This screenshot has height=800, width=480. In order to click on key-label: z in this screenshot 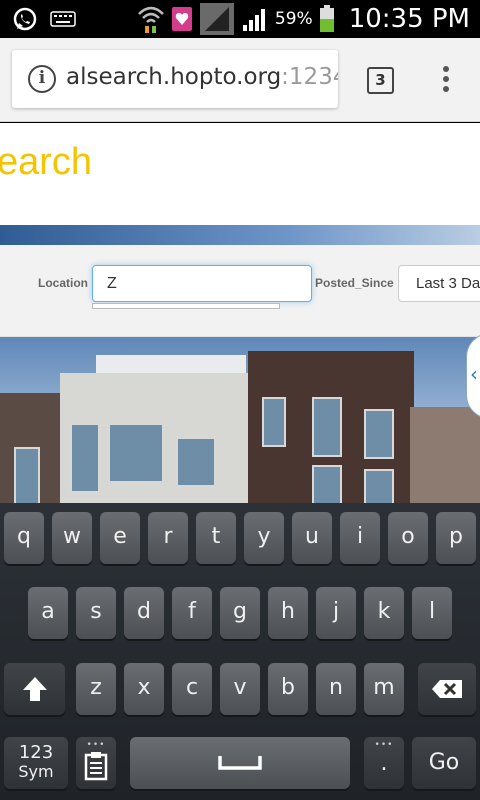, I will do `click(96, 687)`.